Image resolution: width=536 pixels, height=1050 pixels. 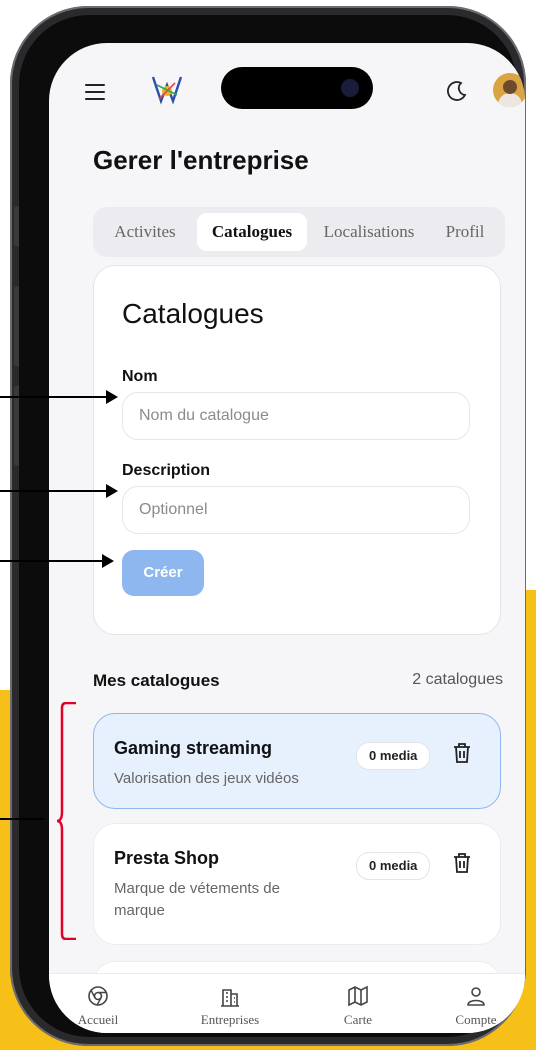 I want to click on catalog-name: Presta Shop, so click(x=167, y=858).